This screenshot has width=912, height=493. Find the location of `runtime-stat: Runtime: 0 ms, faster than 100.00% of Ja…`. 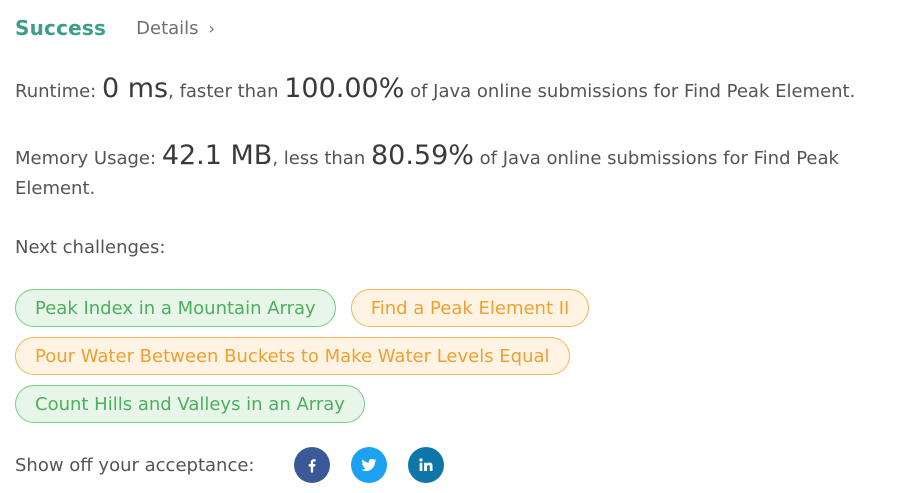

runtime-stat: Runtime: 0 ms, faster than 100.00% of Ja… is located at coordinates (445, 90).